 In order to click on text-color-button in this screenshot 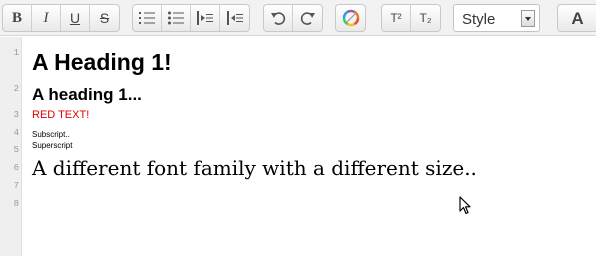, I will do `click(350, 18)`.